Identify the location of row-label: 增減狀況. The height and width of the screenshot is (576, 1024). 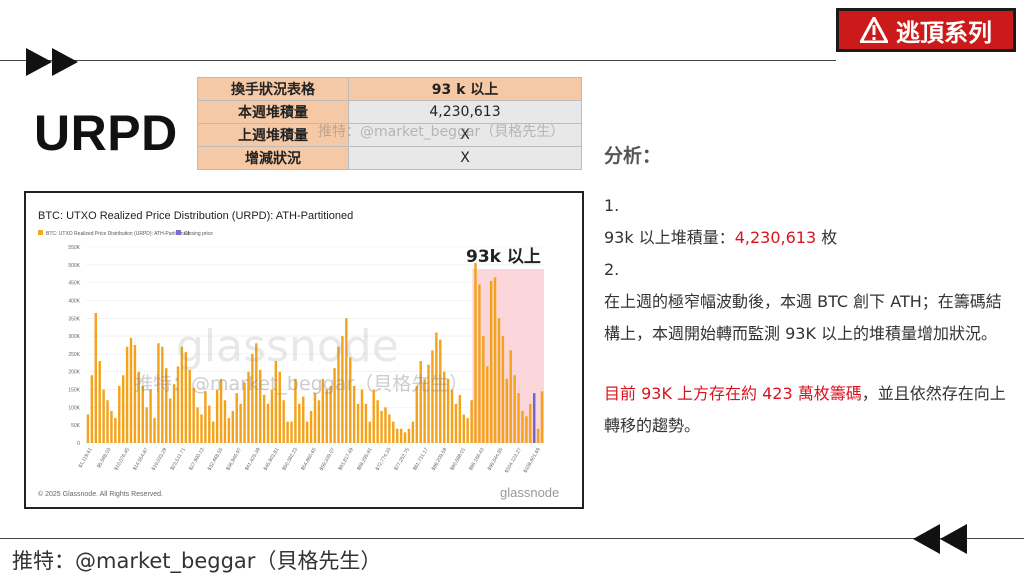
(273, 158).